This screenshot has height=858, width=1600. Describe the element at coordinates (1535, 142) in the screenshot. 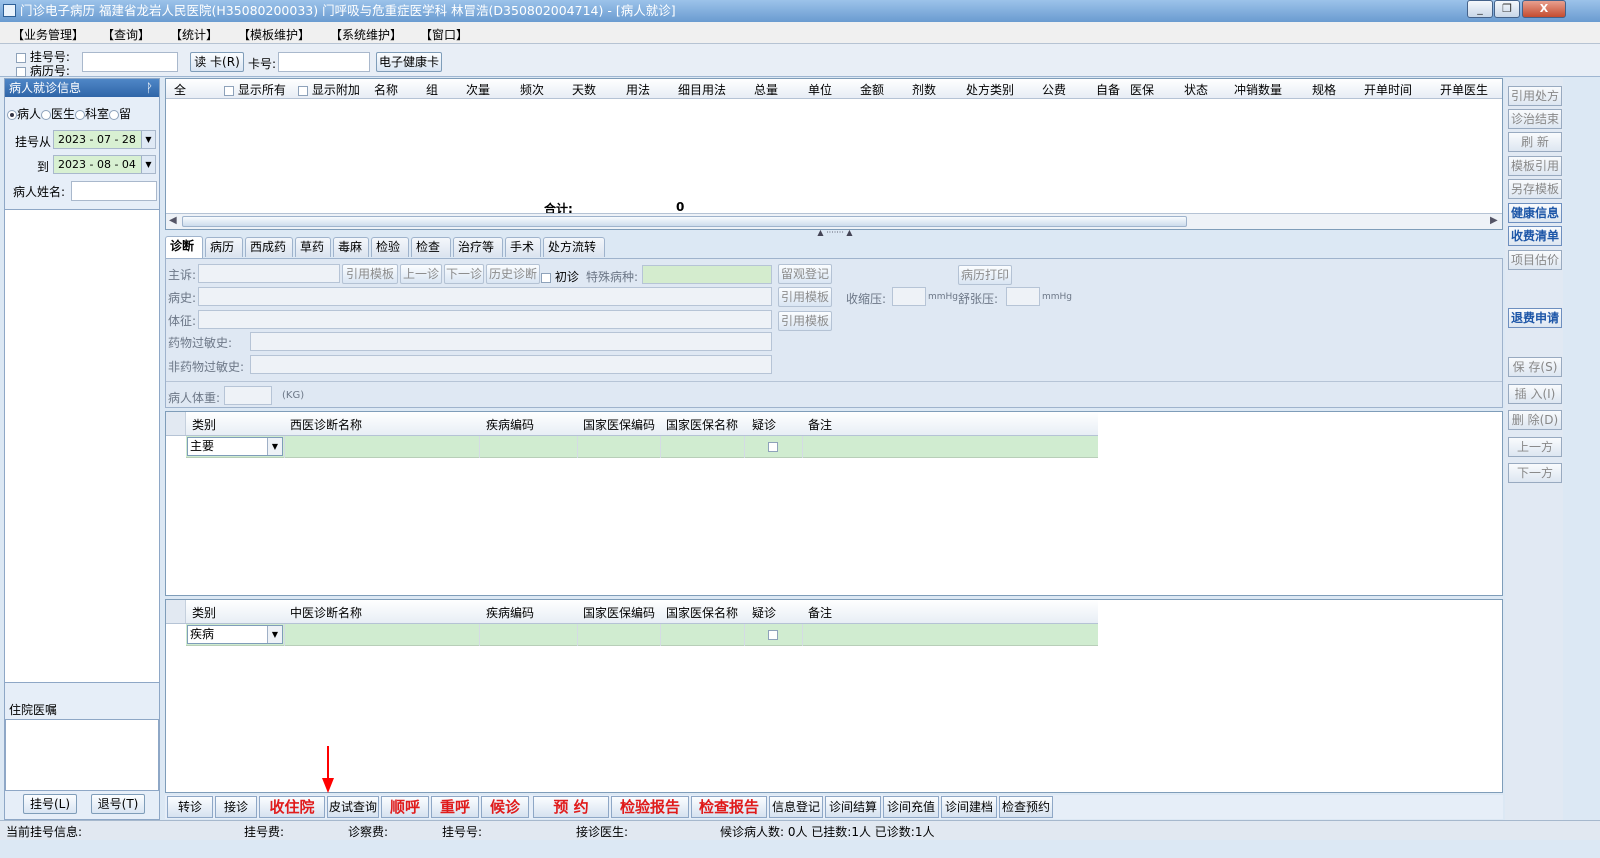

I see `refresh-button: 刷 新` at that location.